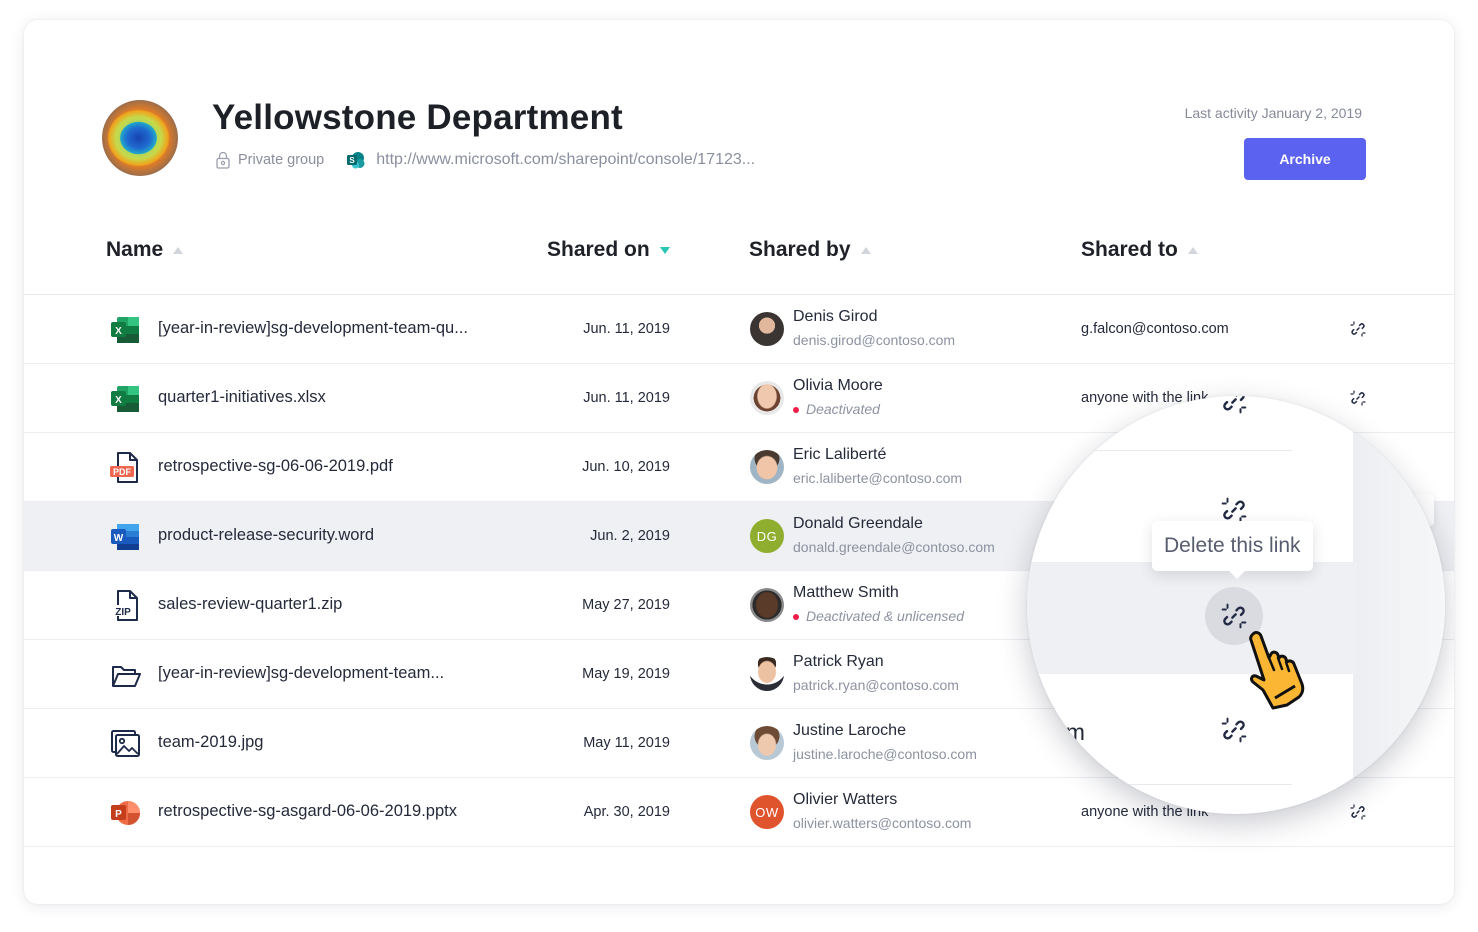 The width and height of the screenshot is (1478, 932). I want to click on svg-text: S, so click(353, 160).